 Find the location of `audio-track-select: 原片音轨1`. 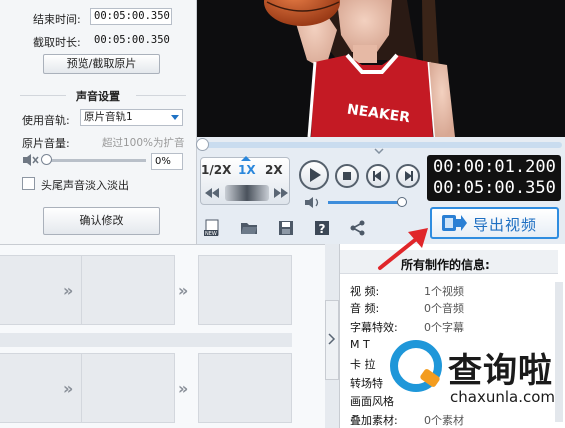

audio-track-select: 原片音轨1 is located at coordinates (131, 117).